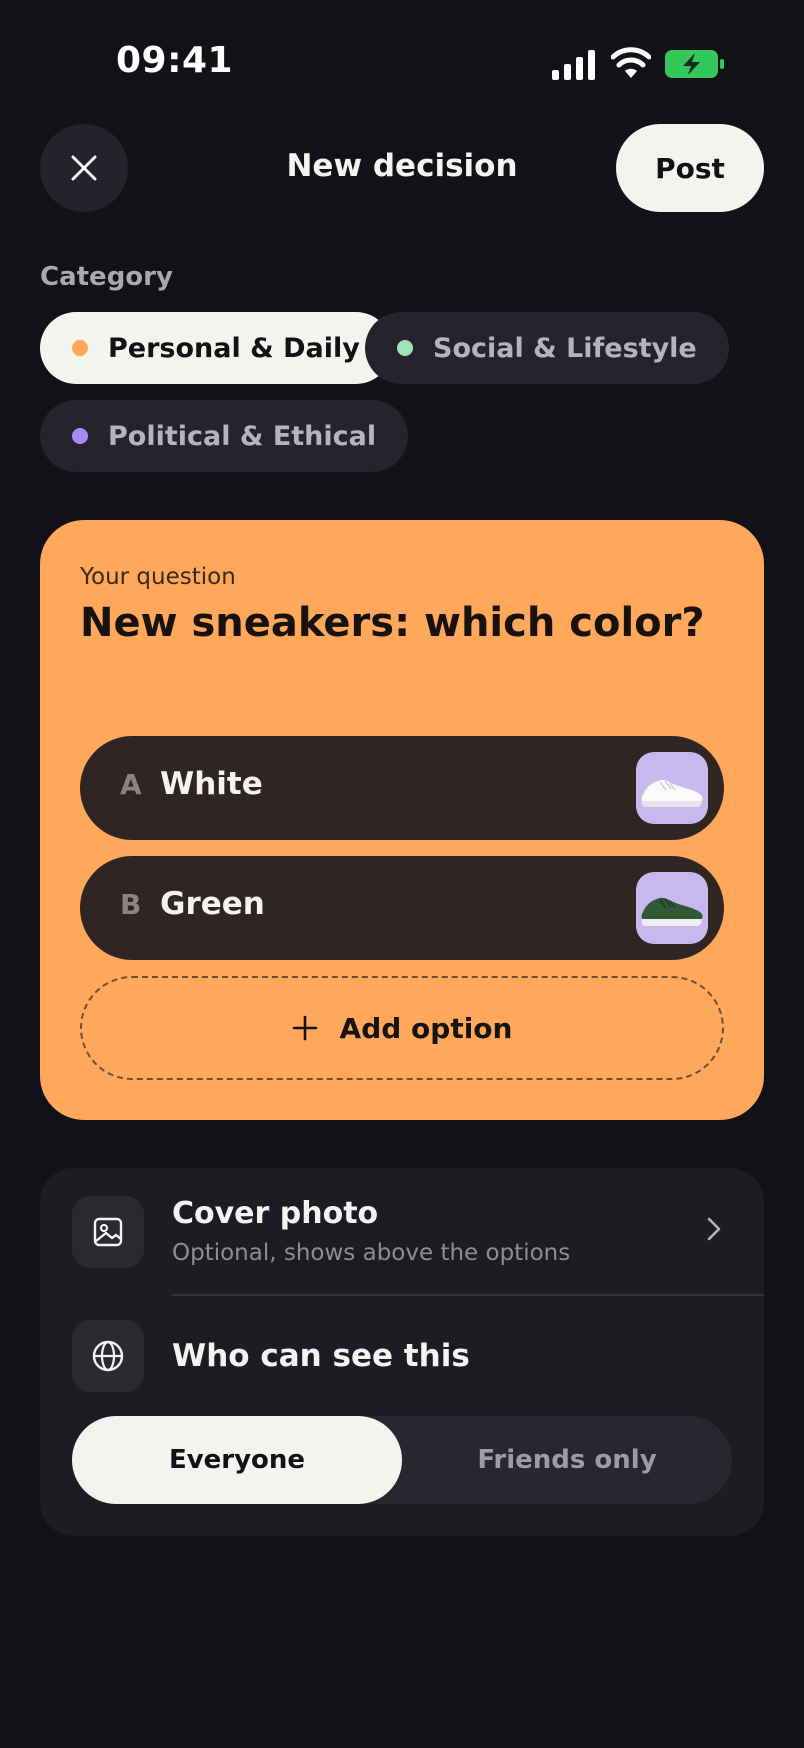 The width and height of the screenshot is (804, 1748). I want to click on option-label: White, so click(211, 784).